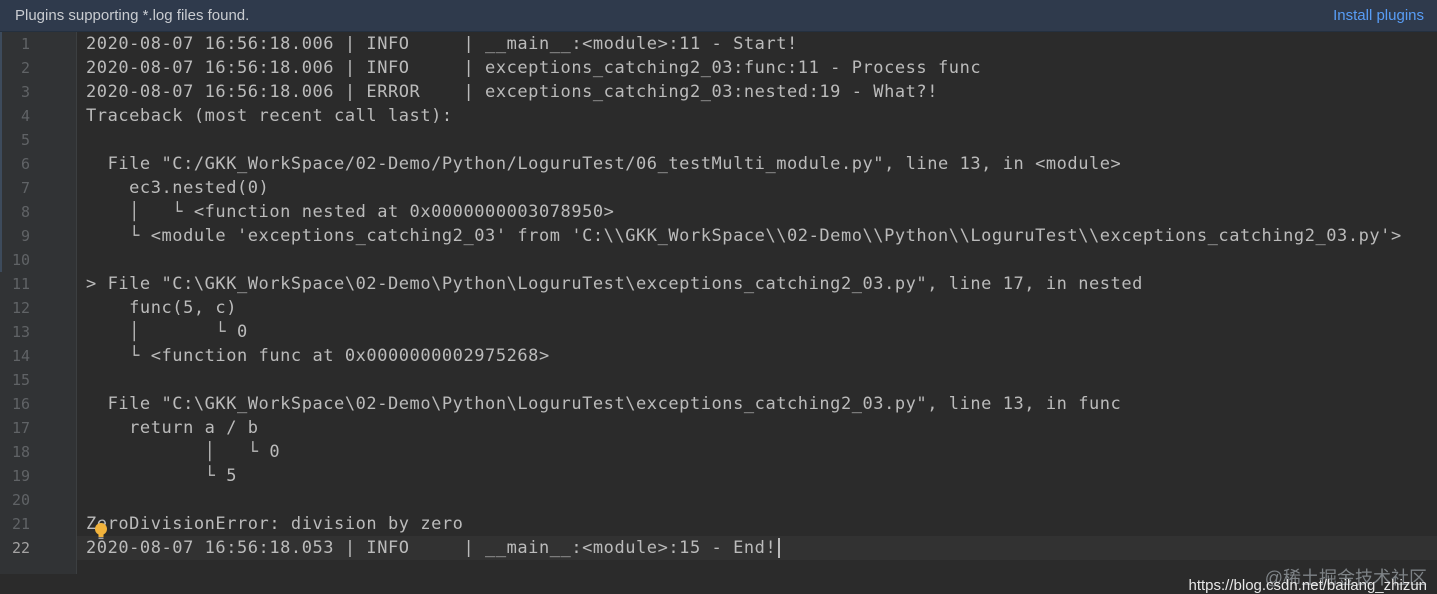  I want to click on line-number: 6, so click(25, 164).